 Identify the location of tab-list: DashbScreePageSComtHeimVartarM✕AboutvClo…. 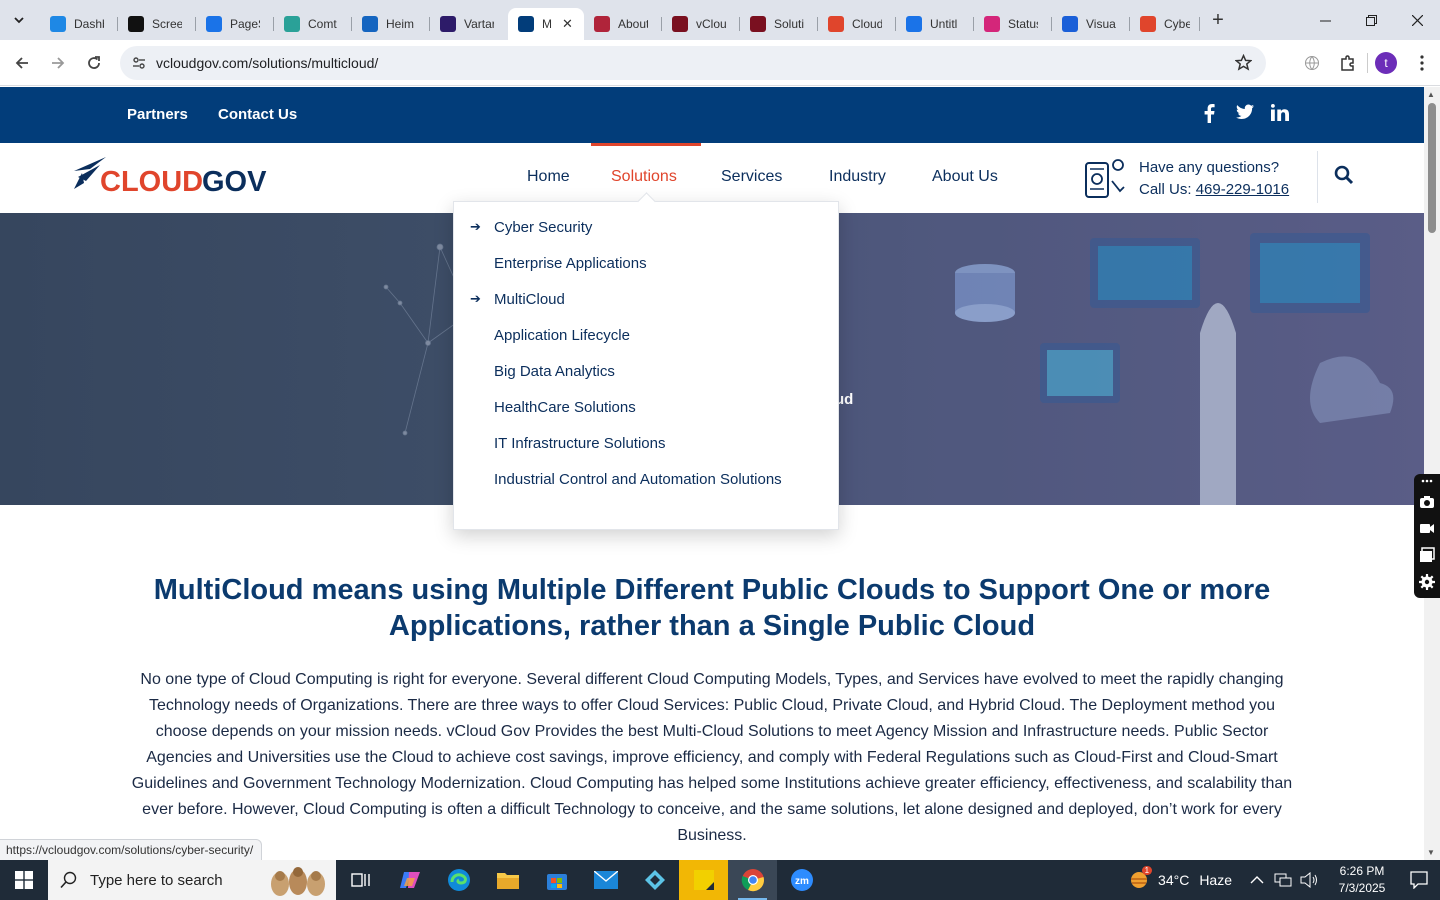
(620, 20).